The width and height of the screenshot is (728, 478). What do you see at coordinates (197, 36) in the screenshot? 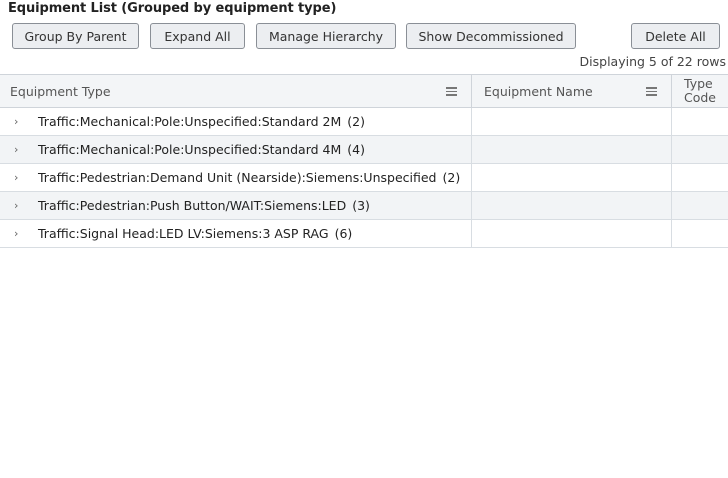
I see `expand-all-button: Expand All` at bounding box center [197, 36].